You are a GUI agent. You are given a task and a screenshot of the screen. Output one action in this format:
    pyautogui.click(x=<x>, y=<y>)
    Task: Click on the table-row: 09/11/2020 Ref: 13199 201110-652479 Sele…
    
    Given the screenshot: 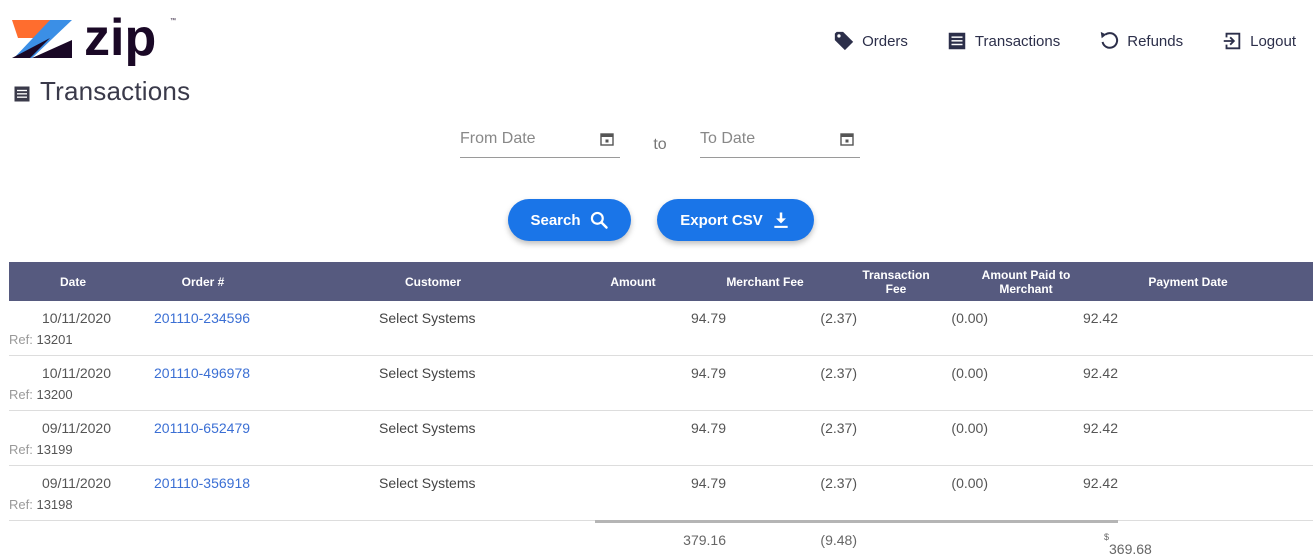 What is the action you would take?
    pyautogui.click(x=661, y=438)
    